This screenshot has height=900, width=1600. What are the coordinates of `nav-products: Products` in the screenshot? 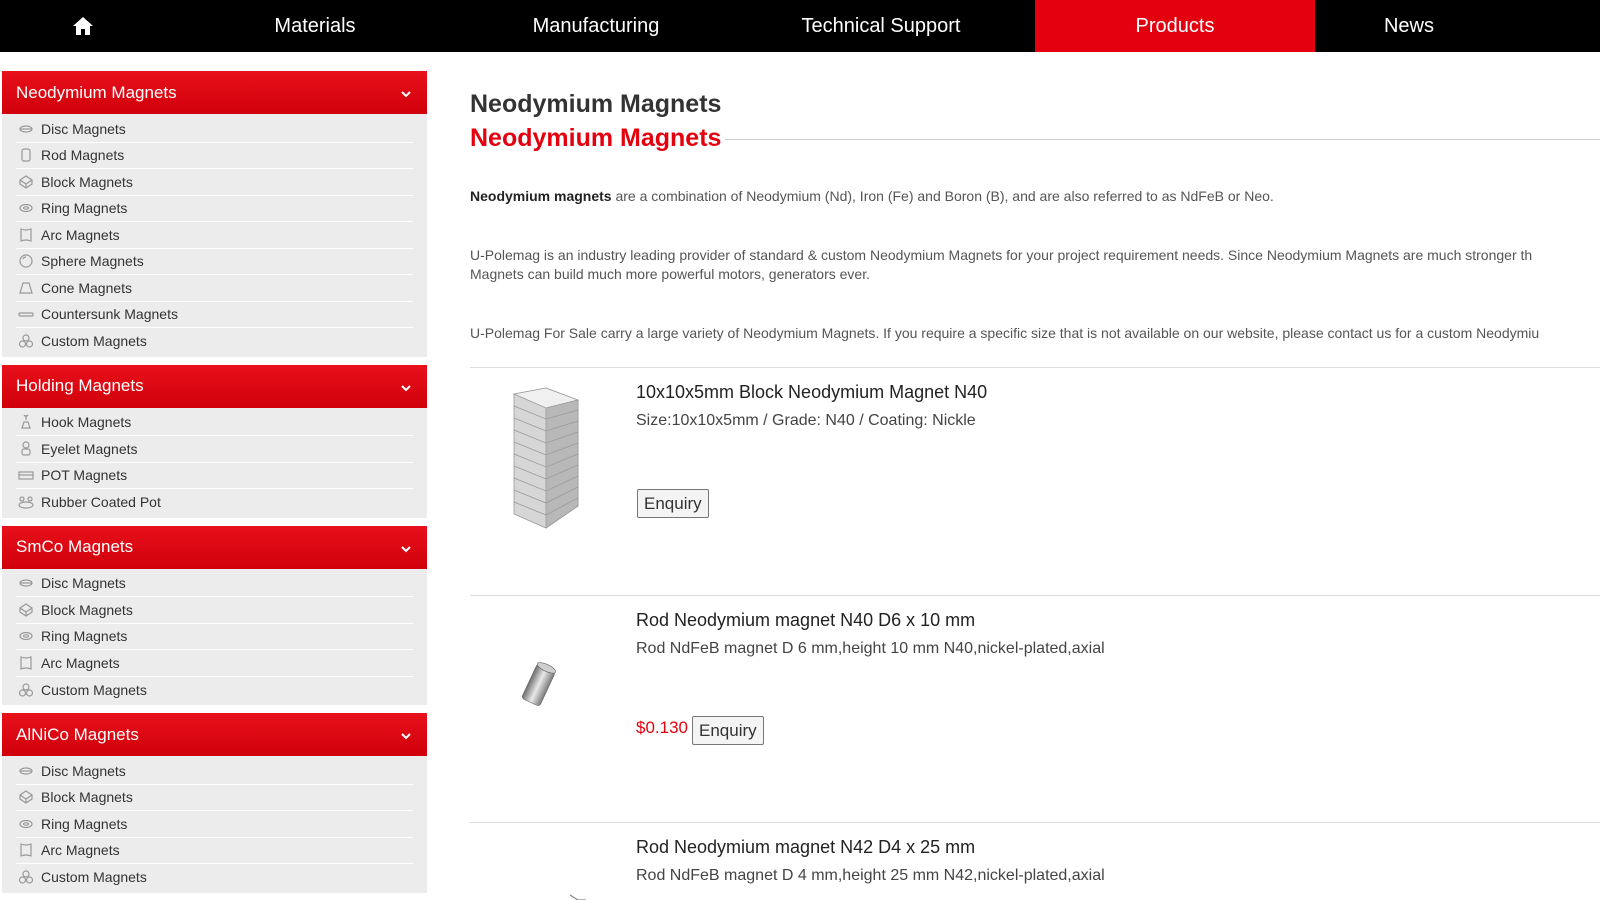 It's located at (1175, 26).